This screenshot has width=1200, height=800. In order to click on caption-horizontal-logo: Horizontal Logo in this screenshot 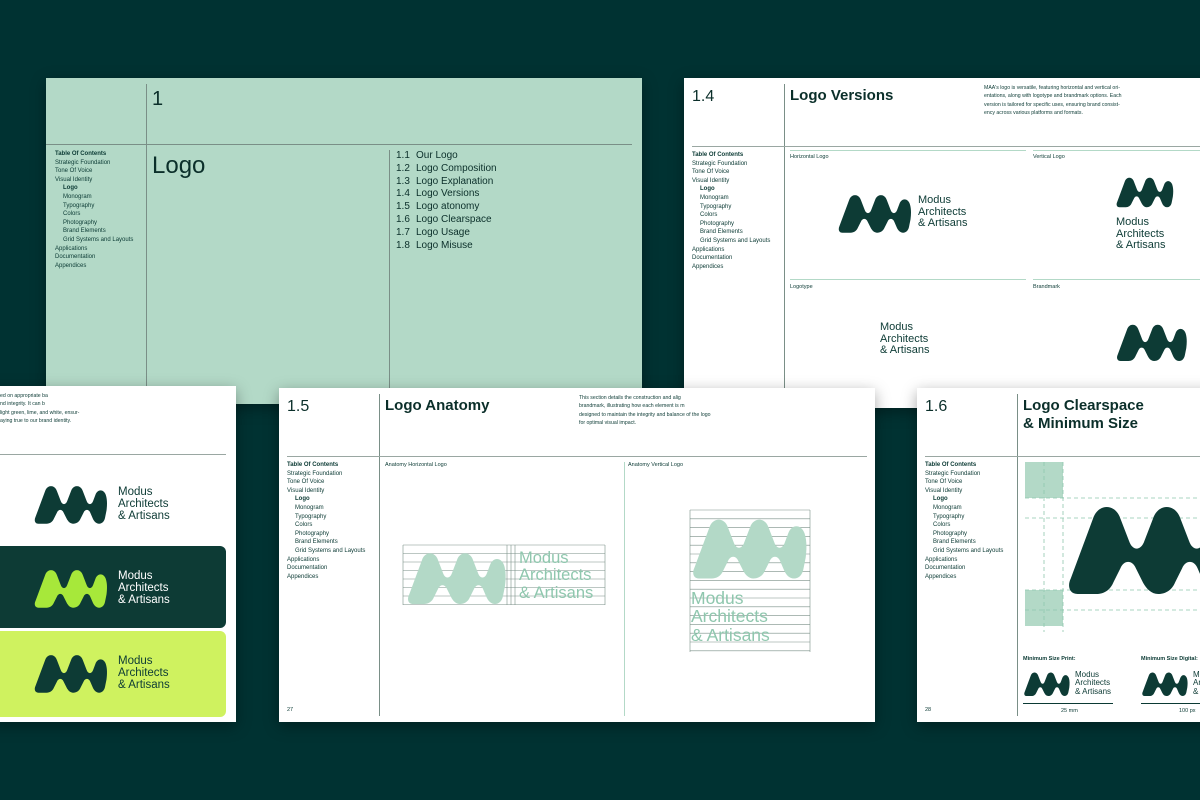, I will do `click(809, 157)`.